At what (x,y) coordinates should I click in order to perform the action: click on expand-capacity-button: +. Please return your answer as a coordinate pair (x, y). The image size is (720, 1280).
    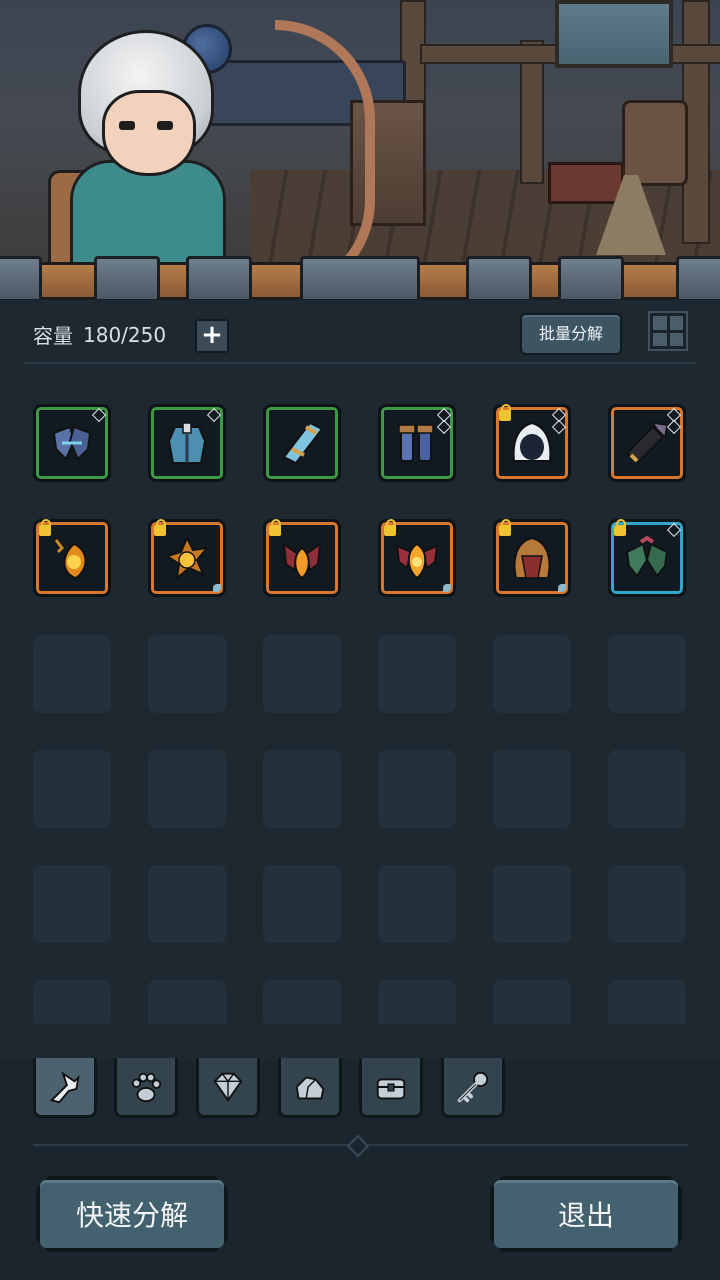
    Looking at the image, I should click on (212, 336).